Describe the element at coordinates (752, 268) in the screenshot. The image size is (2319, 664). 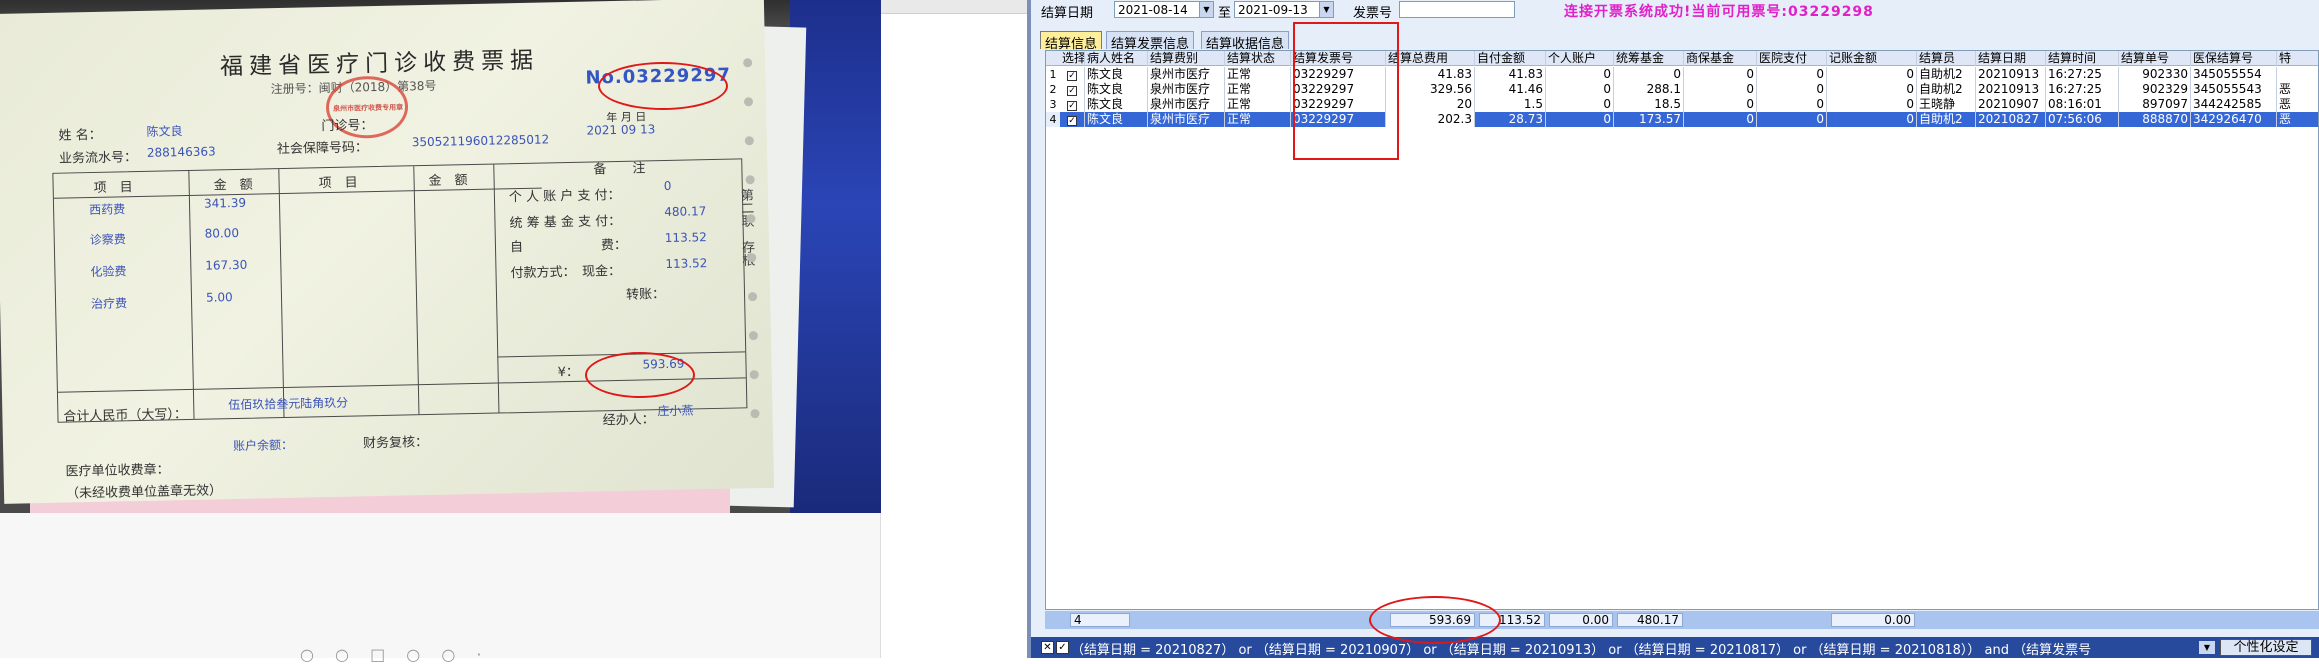
I see `perforation-holes` at that location.